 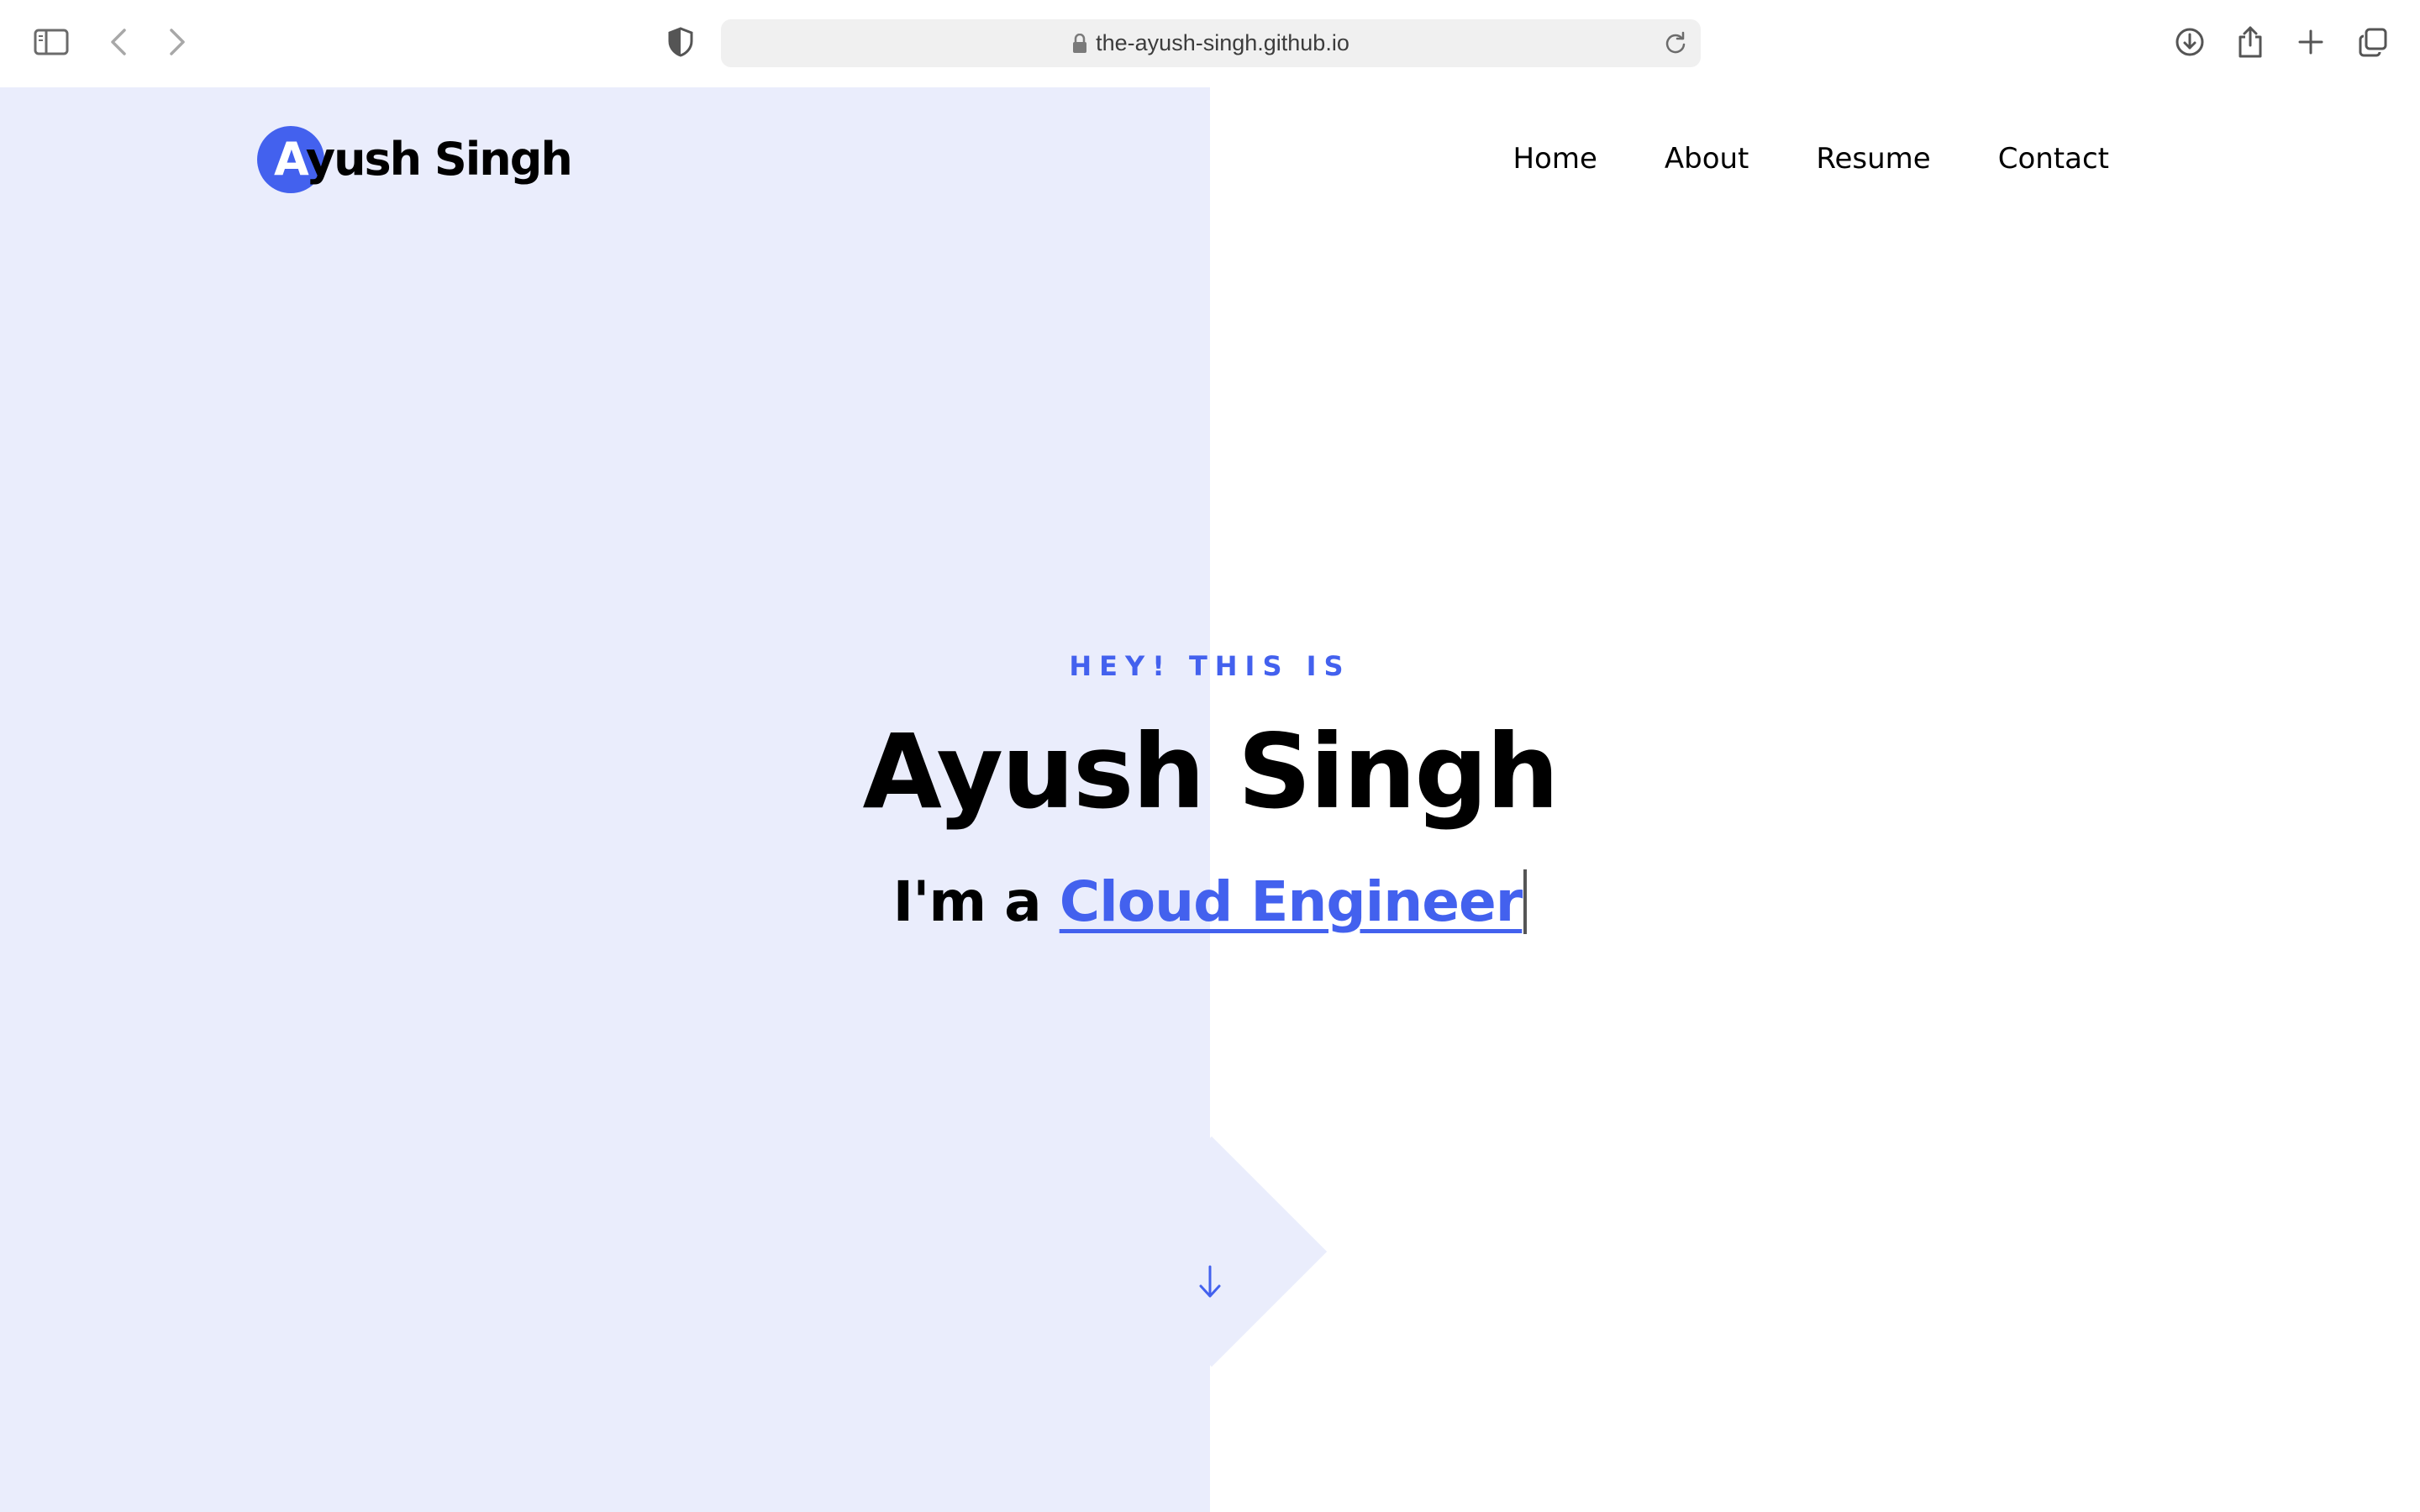 What do you see at coordinates (2053, 159) in the screenshot?
I see `nav-contact: Contact` at bounding box center [2053, 159].